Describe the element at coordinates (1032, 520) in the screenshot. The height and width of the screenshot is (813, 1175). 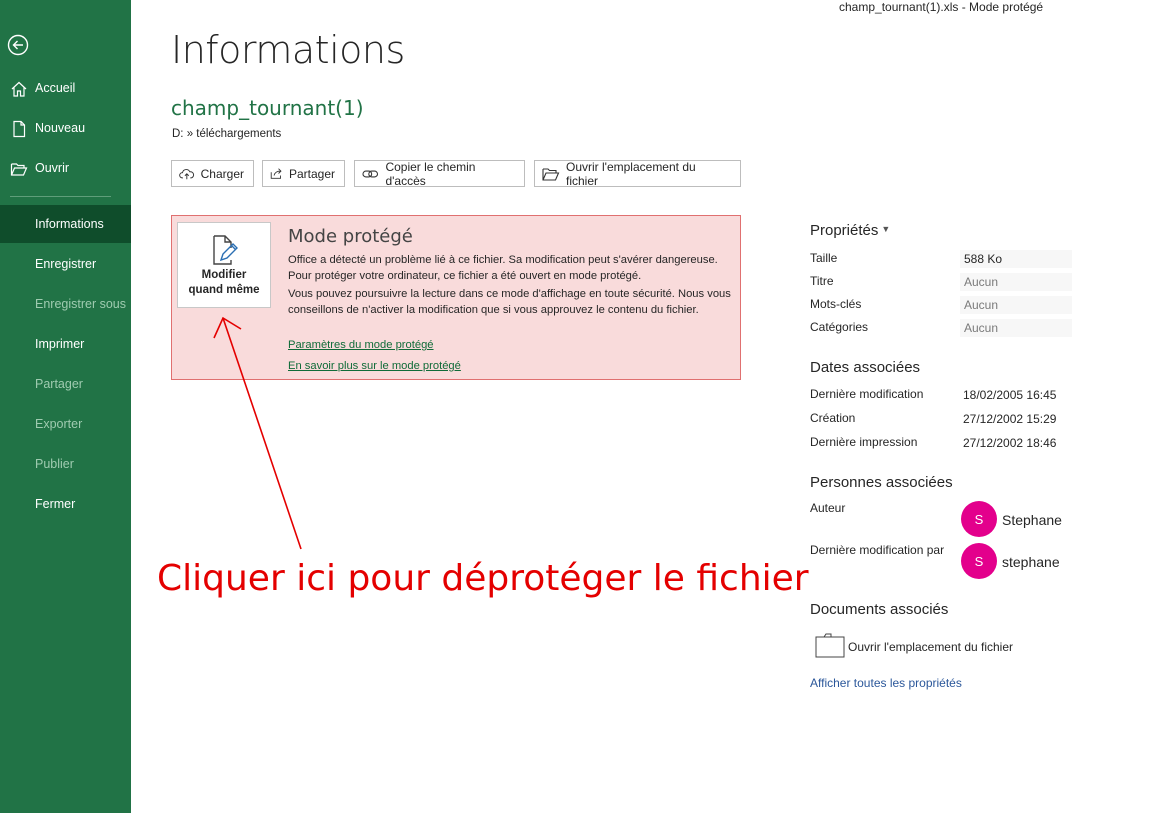
I see `author-name: Stephane` at that location.